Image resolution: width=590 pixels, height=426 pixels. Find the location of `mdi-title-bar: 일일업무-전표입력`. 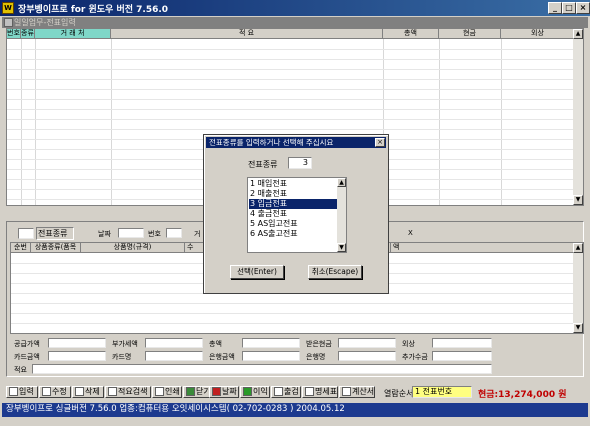

mdi-title-bar: 일일업무-전표입력 is located at coordinates (295, 22).